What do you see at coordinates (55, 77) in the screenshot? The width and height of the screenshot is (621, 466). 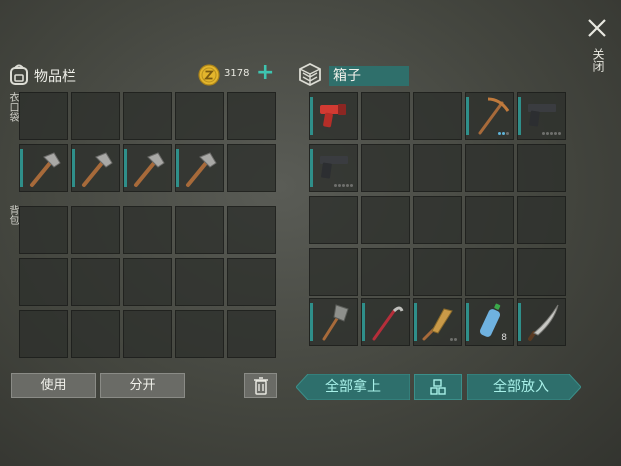 I see `inventory-title: 物品栏` at bounding box center [55, 77].